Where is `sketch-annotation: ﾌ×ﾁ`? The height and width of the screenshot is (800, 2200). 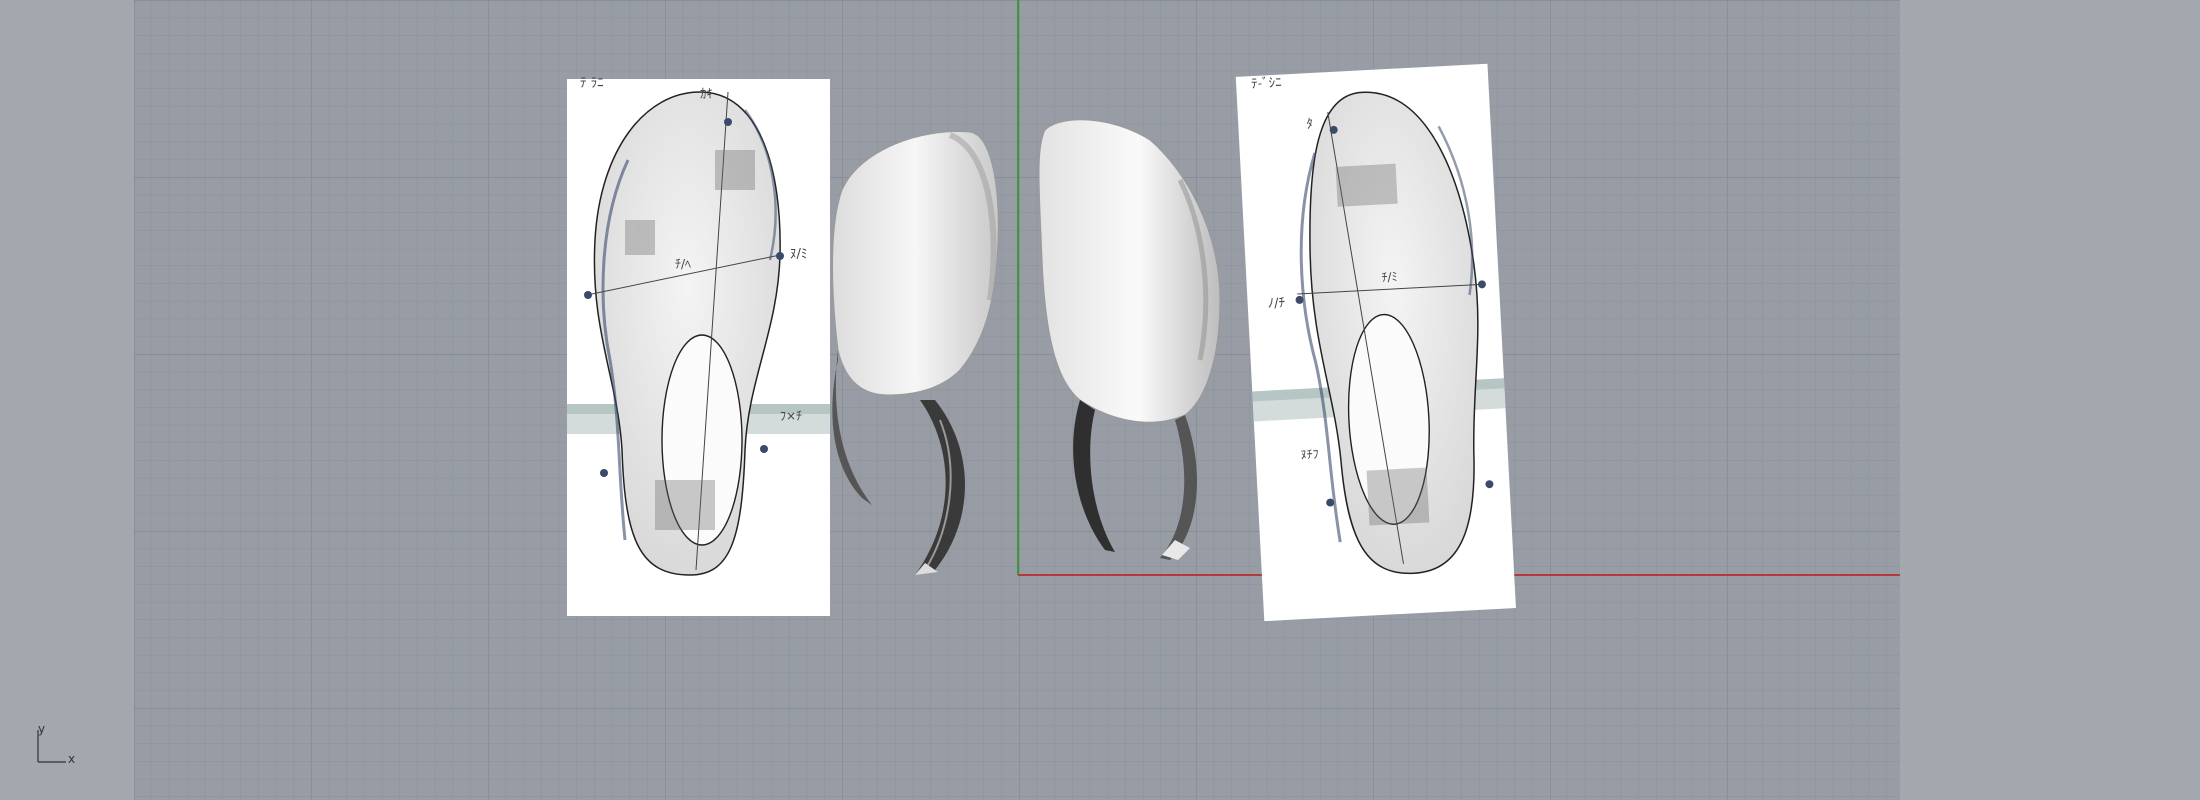
sketch-annotation: ﾌ×ﾁ is located at coordinates (791, 416).